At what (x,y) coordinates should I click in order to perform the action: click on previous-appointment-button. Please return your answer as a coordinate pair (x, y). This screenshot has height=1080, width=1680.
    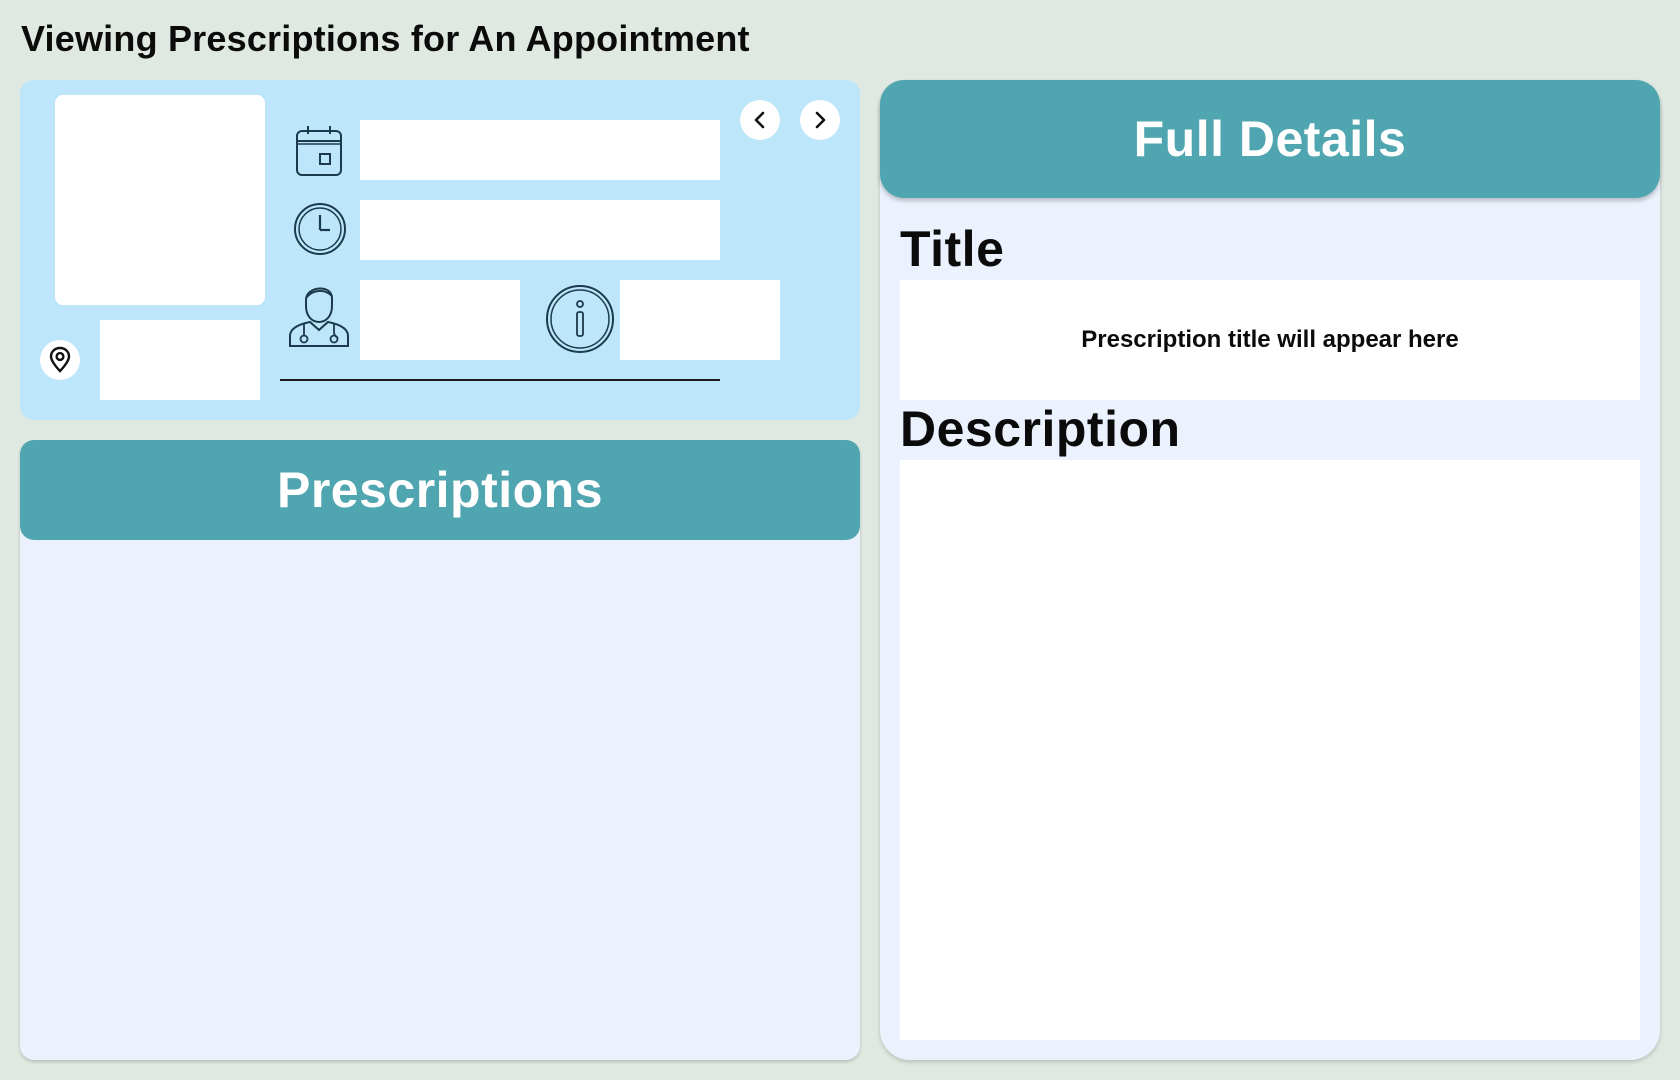
    Looking at the image, I should click on (760, 120).